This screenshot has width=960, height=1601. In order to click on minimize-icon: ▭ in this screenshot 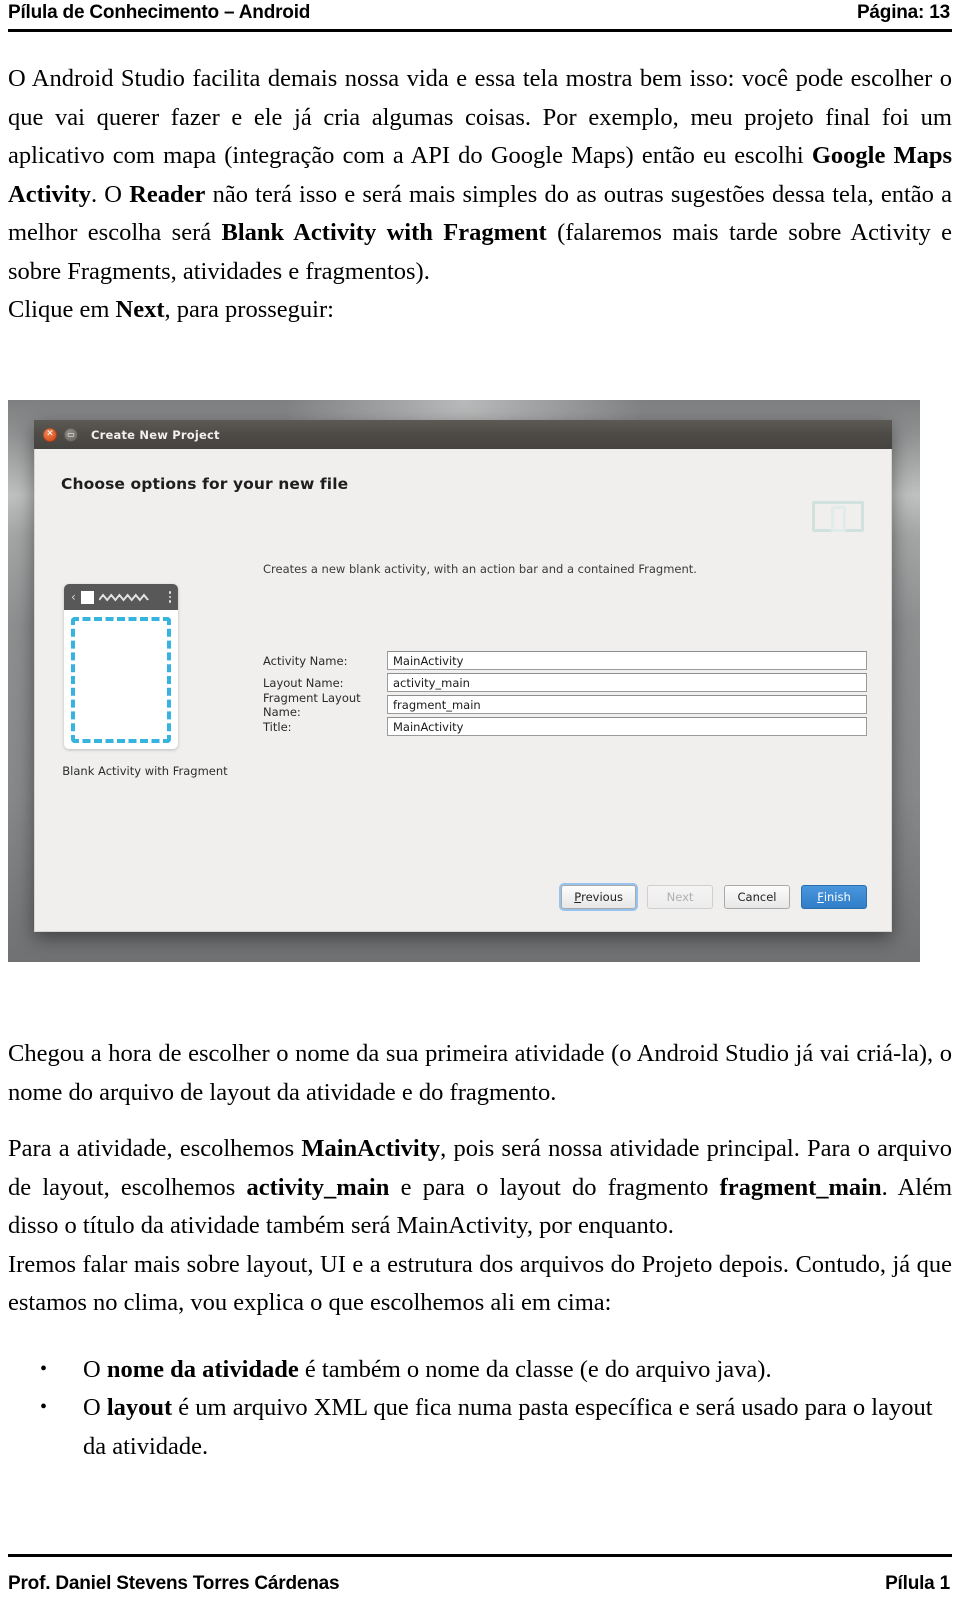, I will do `click(71, 434)`.